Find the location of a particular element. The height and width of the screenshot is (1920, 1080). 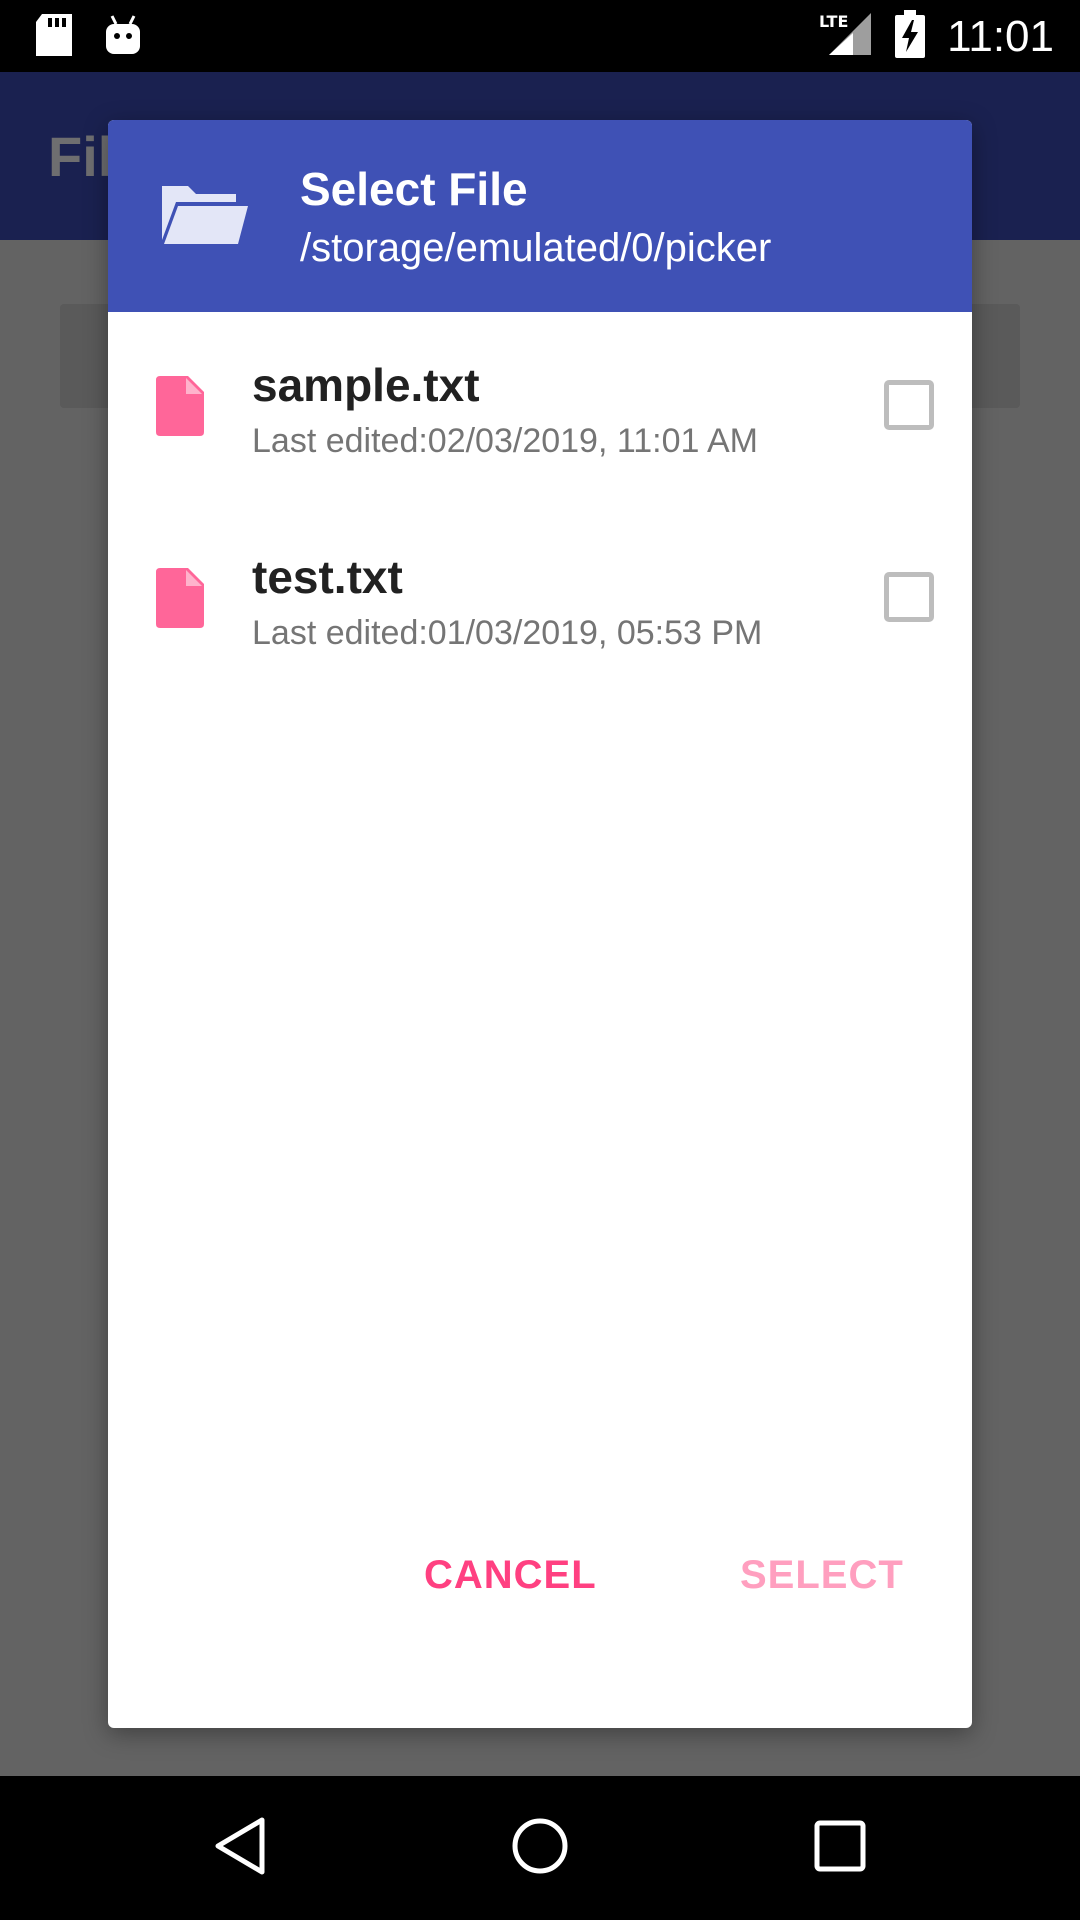

navigation-bar is located at coordinates (540, 1848).